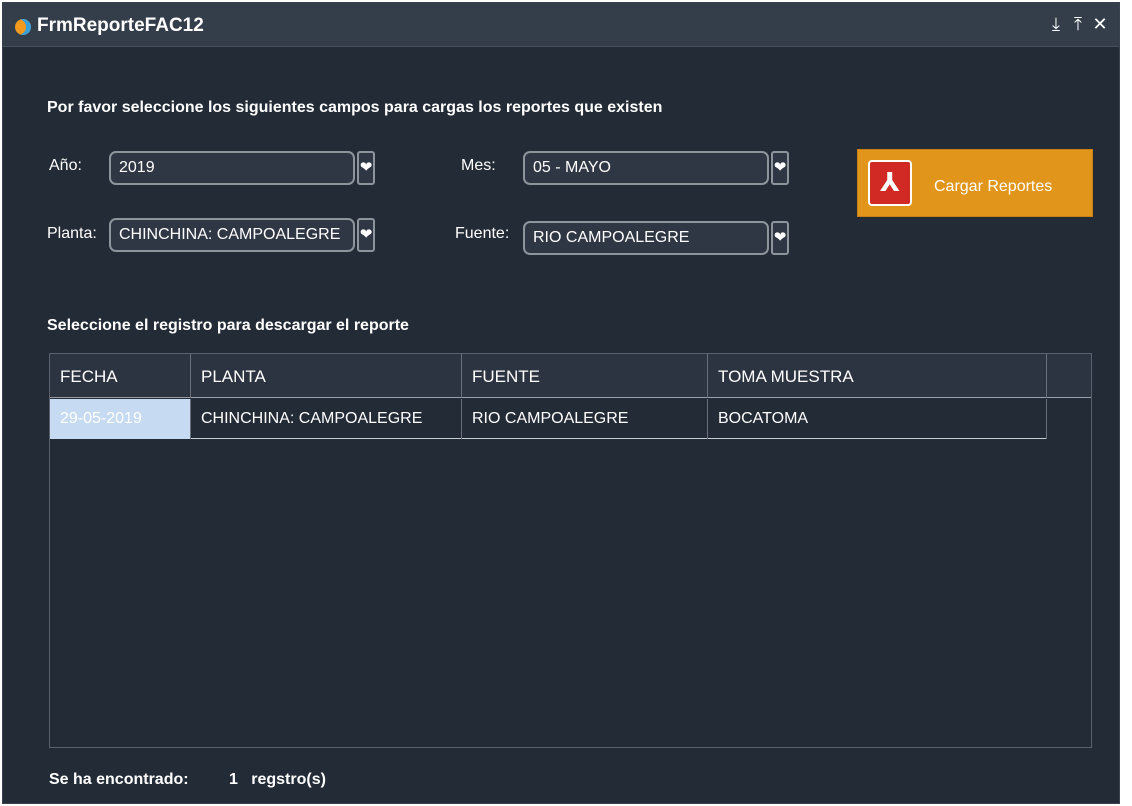  I want to click on load-reports-button: ⅄ Cargar Reportes, so click(975, 183).